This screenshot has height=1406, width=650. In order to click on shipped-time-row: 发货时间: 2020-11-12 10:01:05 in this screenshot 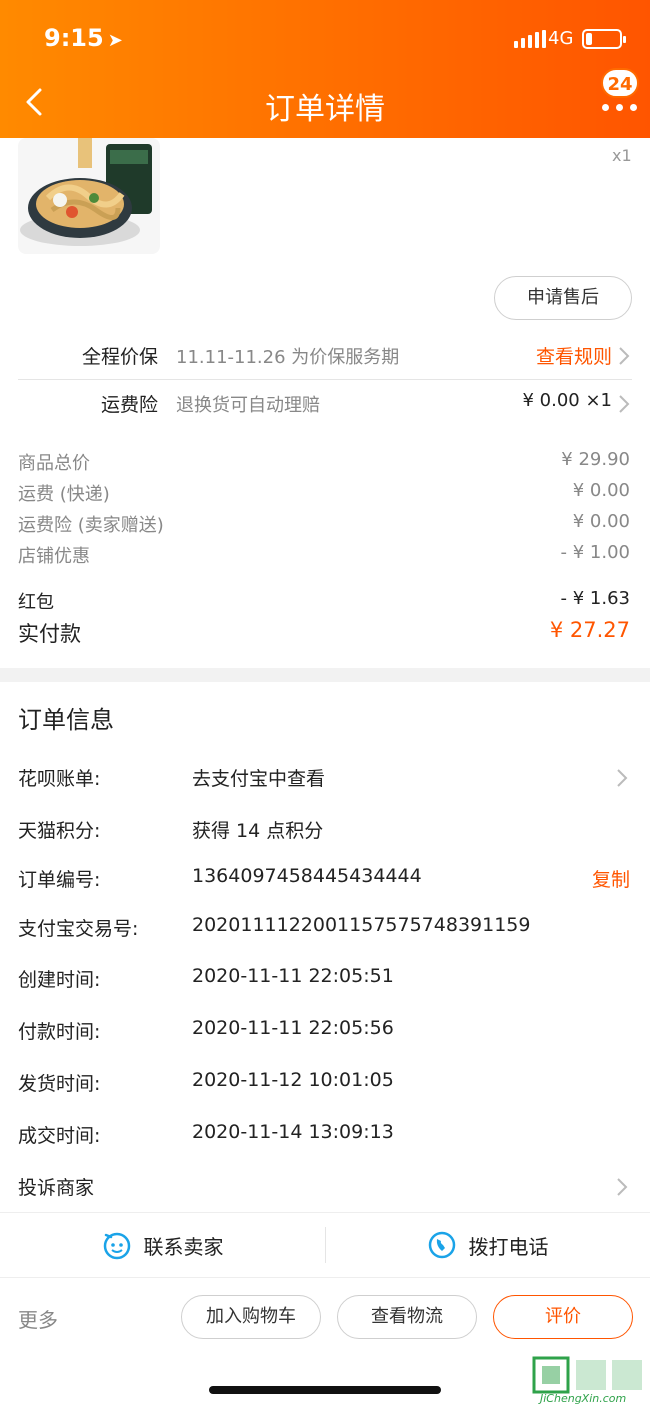, I will do `click(325, 1083)`.